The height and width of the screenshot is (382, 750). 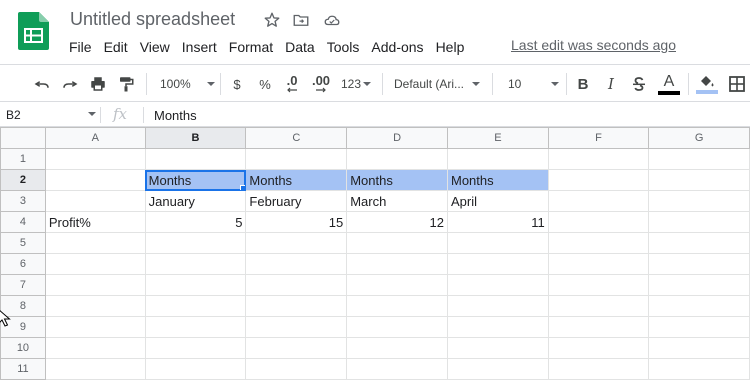 I want to click on cell-c5, so click(x=296, y=243).